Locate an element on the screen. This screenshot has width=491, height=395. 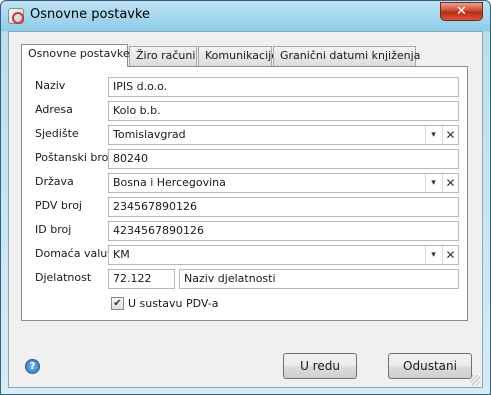
naziv-label: Naziv is located at coordinates (50, 85).